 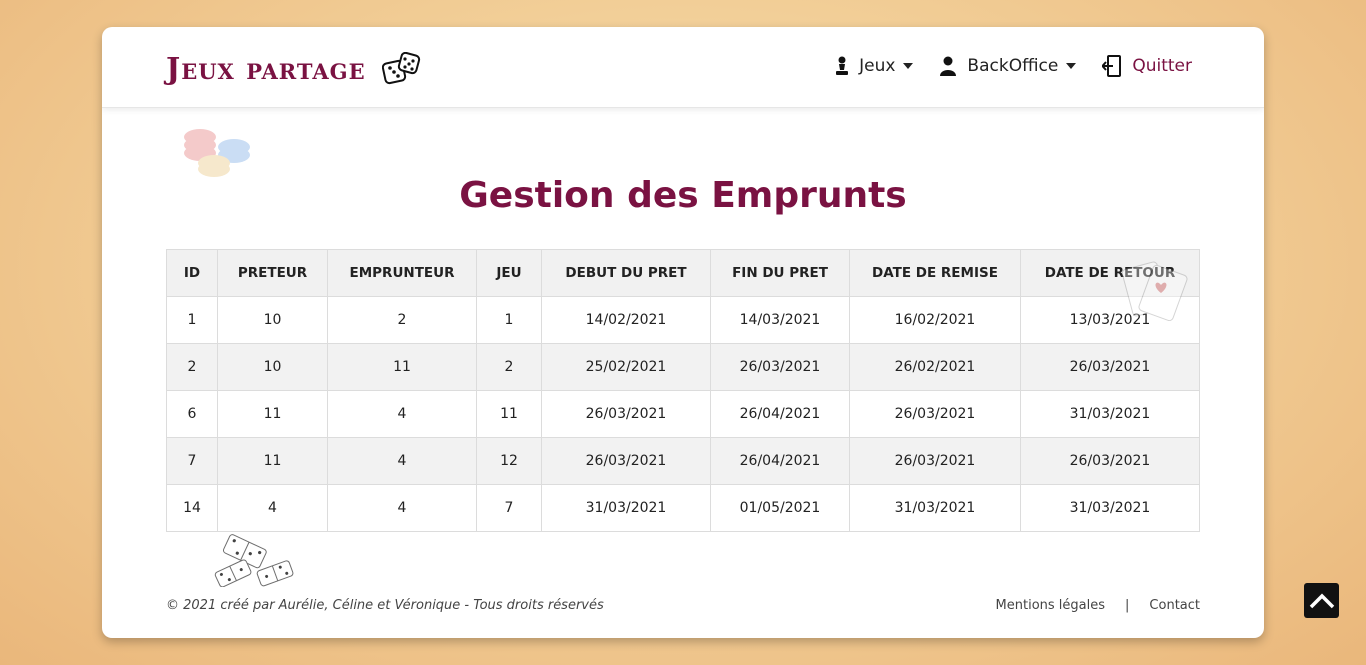 What do you see at coordinates (935, 367) in the screenshot?
I see `table-cell: 26/02/2021` at bounding box center [935, 367].